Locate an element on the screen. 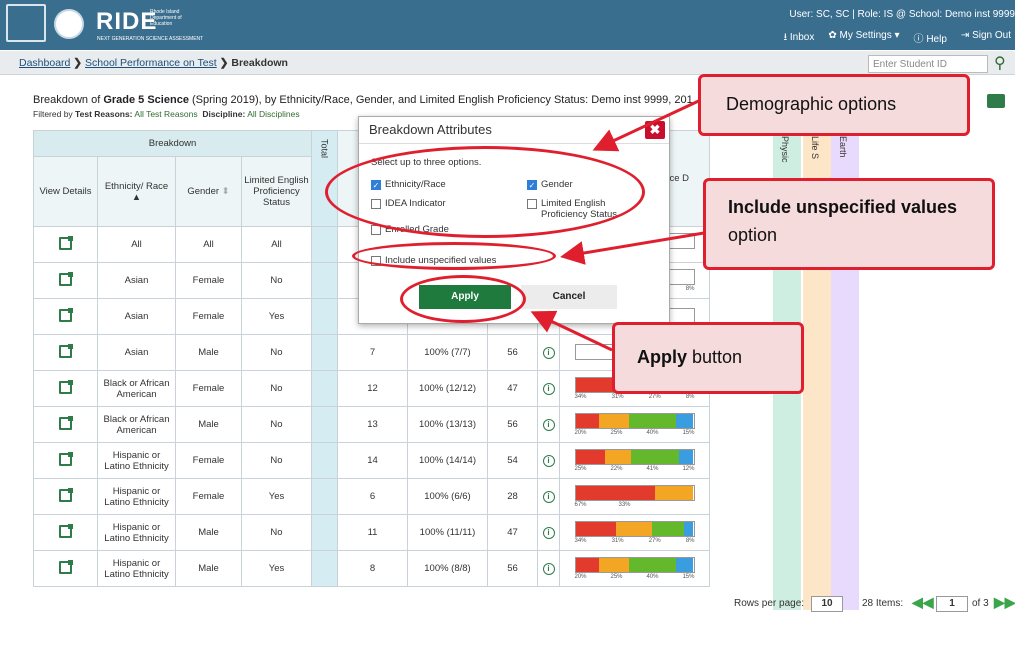 Image resolution: width=1015 pixels, height=645 pixels. count-cell: 7 is located at coordinates (372, 352).